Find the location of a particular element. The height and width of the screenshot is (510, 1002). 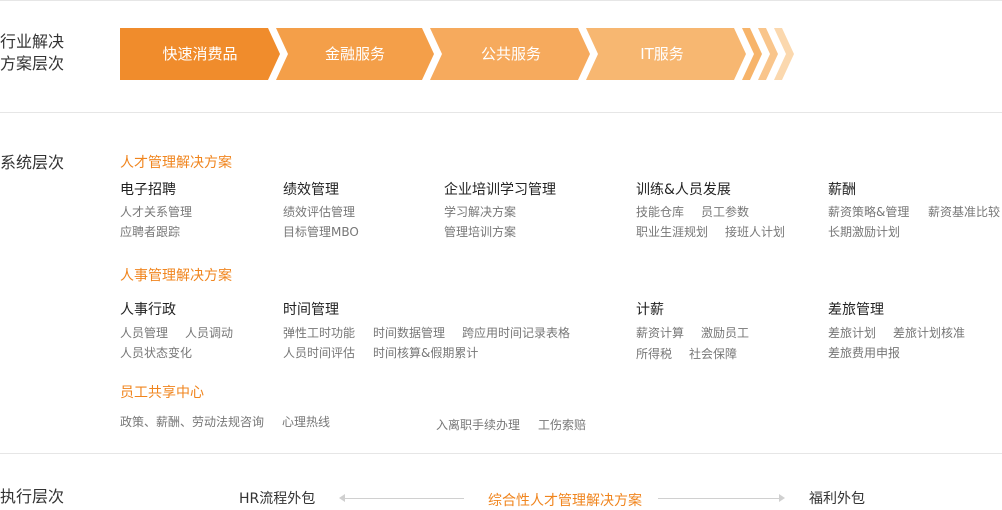

item: 薪资策略&管理 is located at coordinates (869, 212).